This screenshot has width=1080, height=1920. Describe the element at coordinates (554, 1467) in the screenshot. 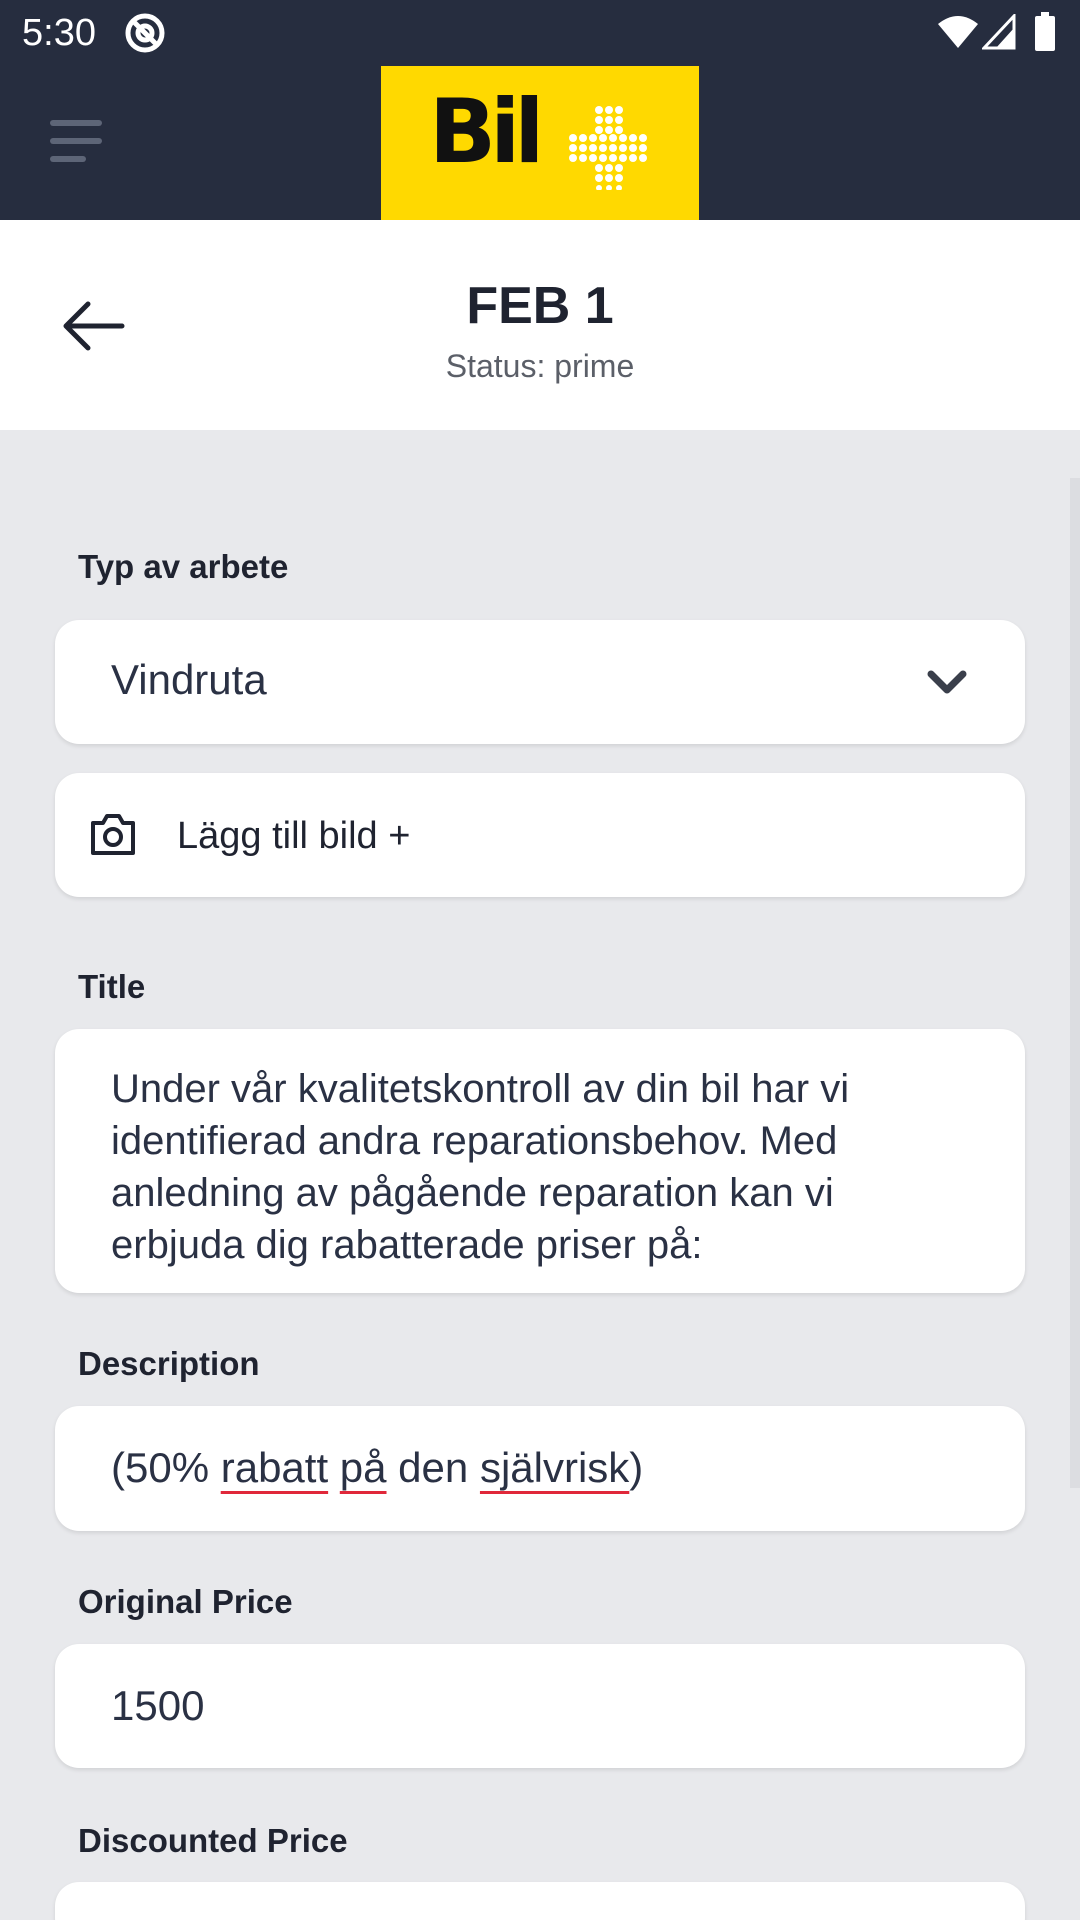

I see `spellcheck-word: självrisk` at that location.